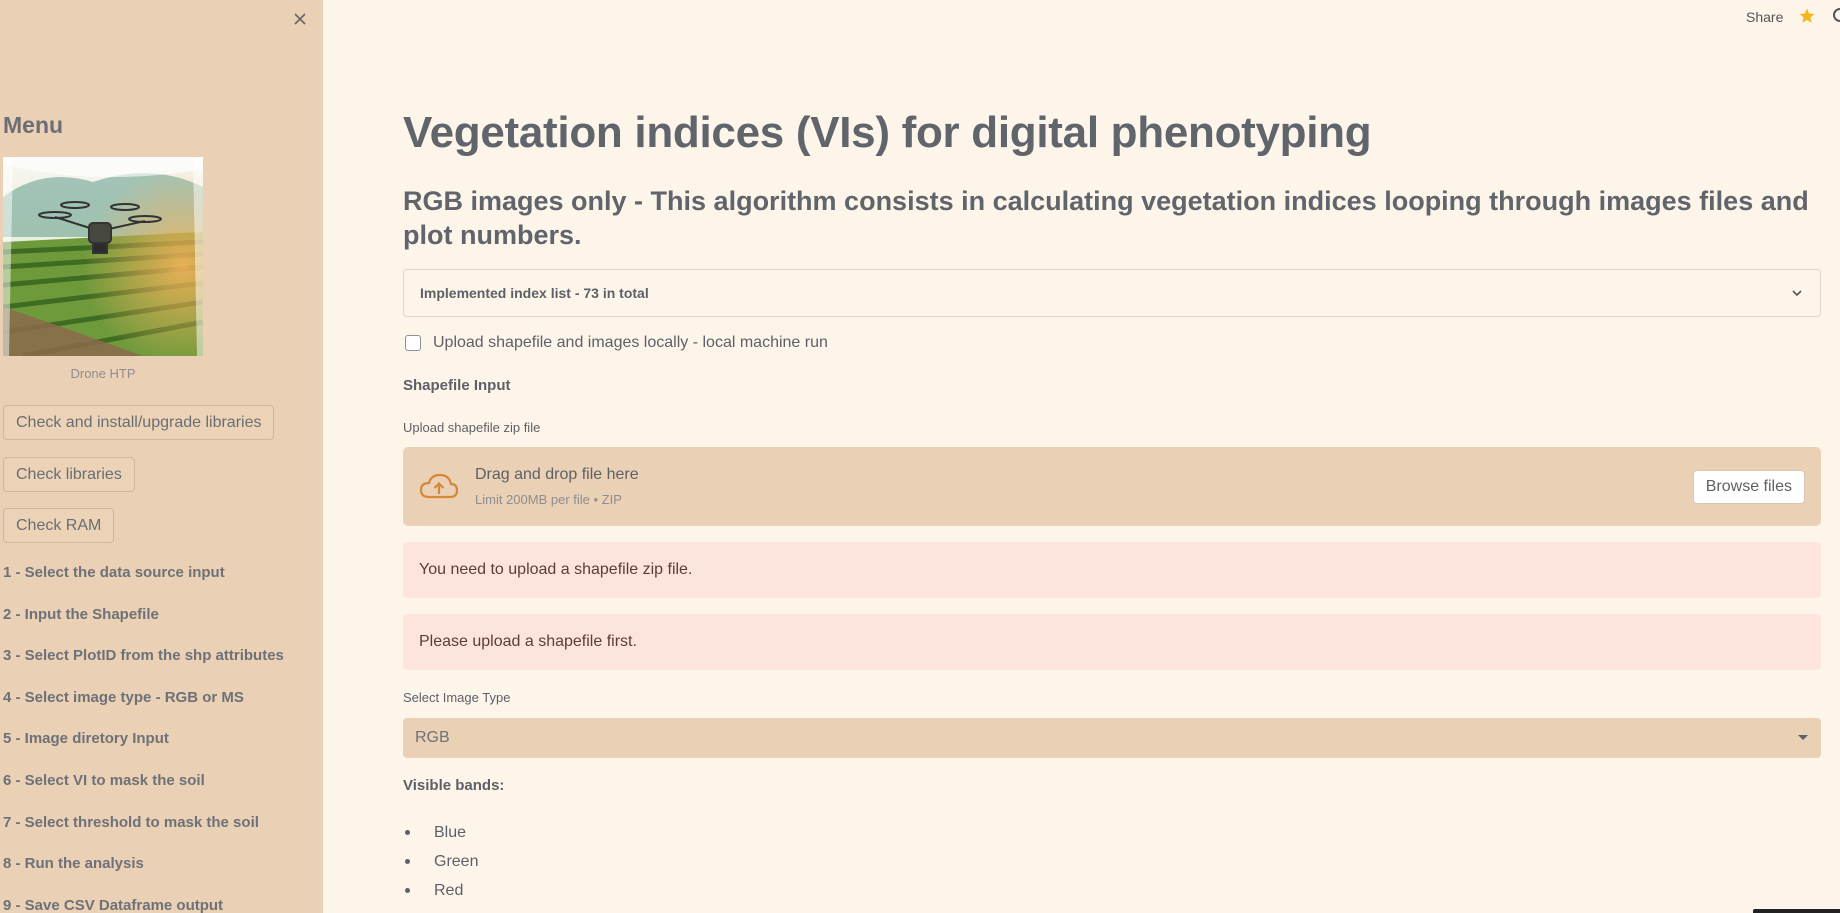 The width and height of the screenshot is (1840, 913). I want to click on close-icon, so click(300, 19).